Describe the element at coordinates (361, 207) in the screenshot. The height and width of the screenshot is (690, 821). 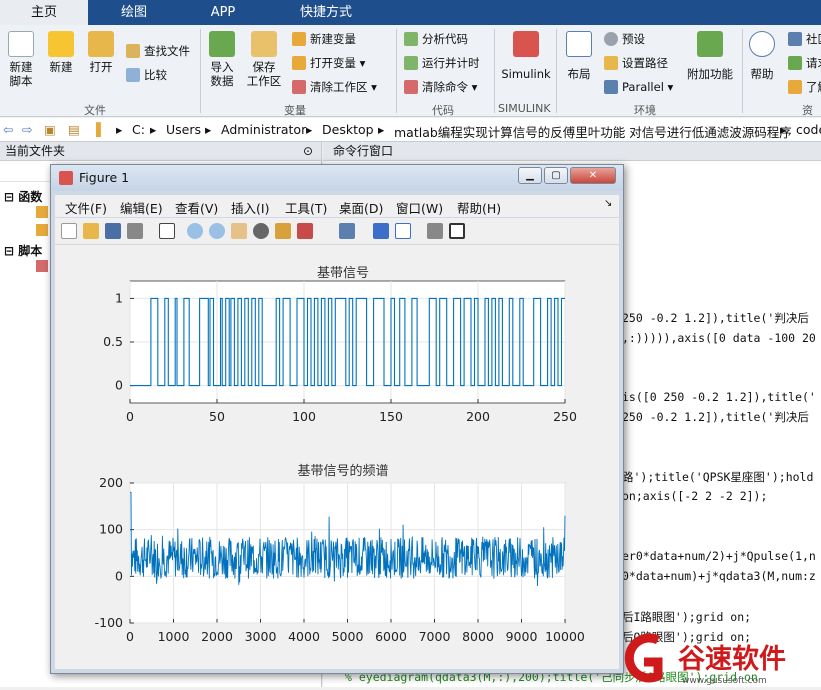
I see `menu-desktop: 桌面(D)` at that location.